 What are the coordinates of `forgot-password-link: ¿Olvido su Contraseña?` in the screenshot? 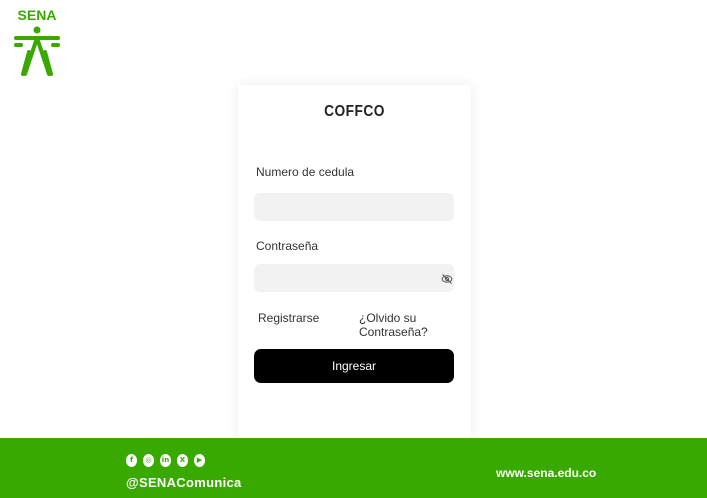 It's located at (415, 325).